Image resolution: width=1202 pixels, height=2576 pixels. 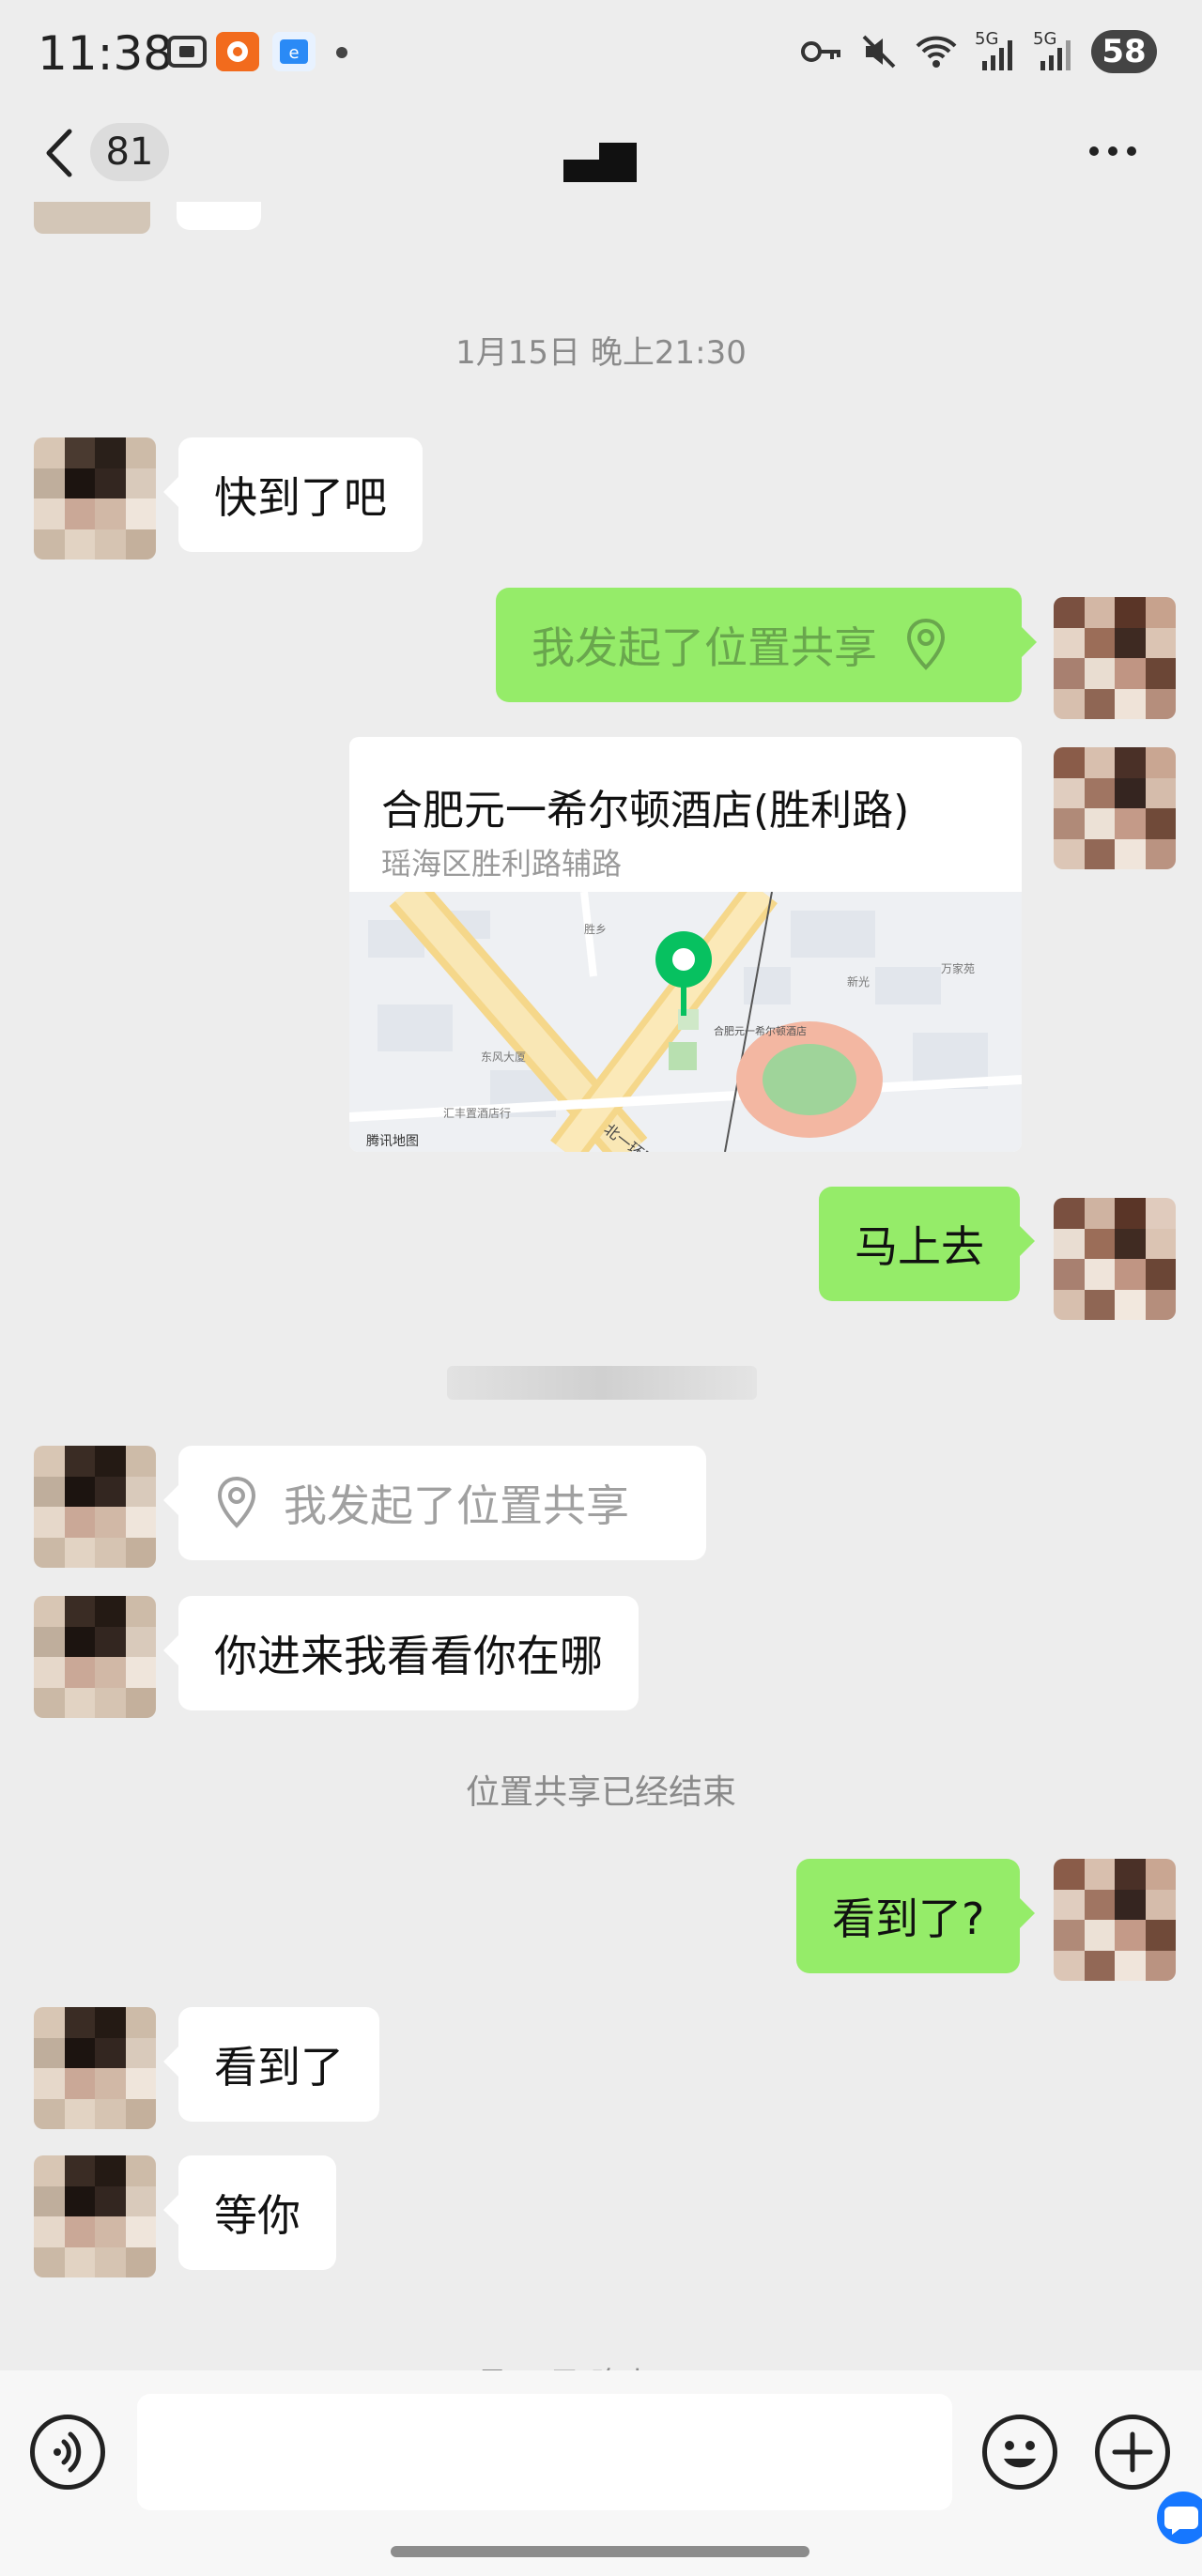 What do you see at coordinates (760, 1030) in the screenshot?
I see `map-hotel-label: 合肥元一希尔顿酒店` at bounding box center [760, 1030].